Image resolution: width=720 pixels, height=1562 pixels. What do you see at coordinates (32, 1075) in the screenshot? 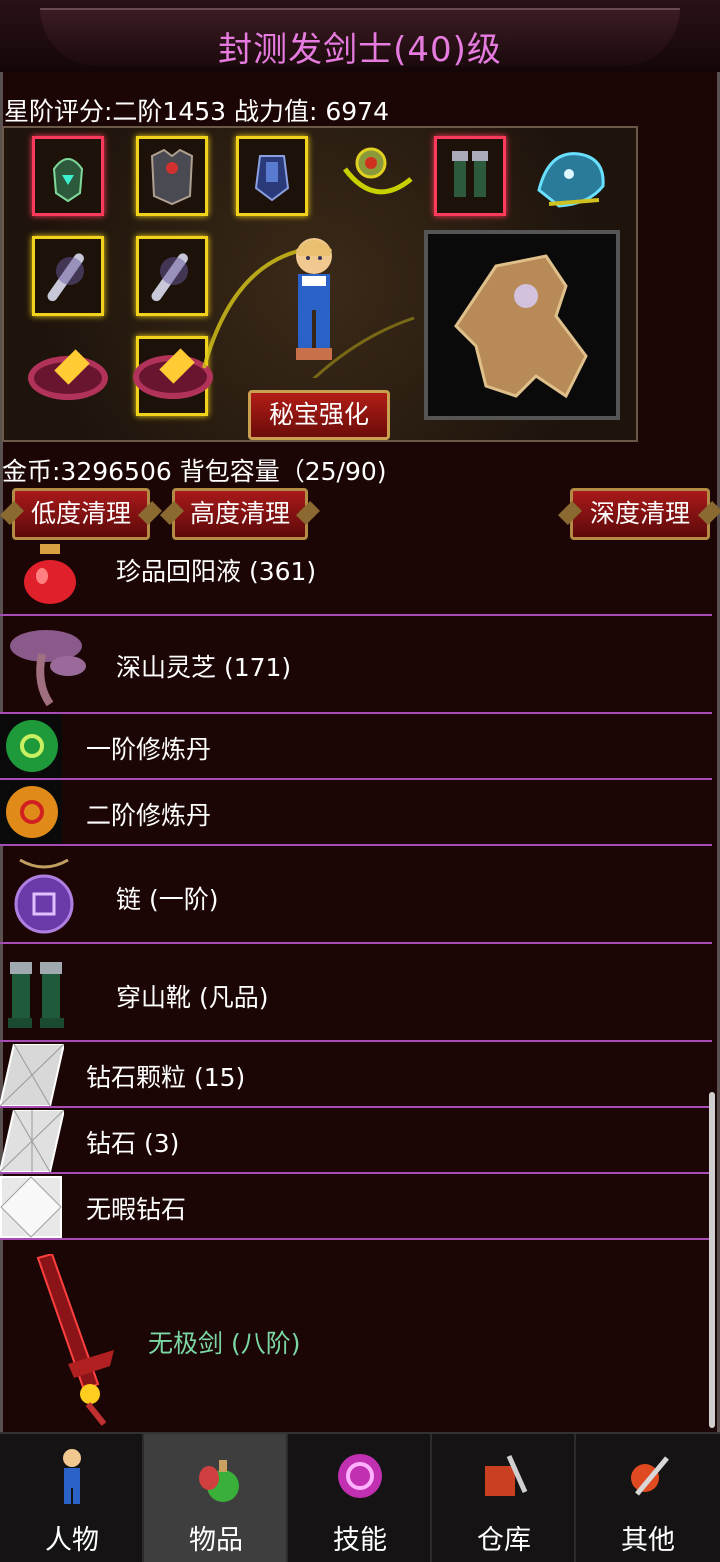
I see `diamond-particle-icon` at bounding box center [32, 1075].